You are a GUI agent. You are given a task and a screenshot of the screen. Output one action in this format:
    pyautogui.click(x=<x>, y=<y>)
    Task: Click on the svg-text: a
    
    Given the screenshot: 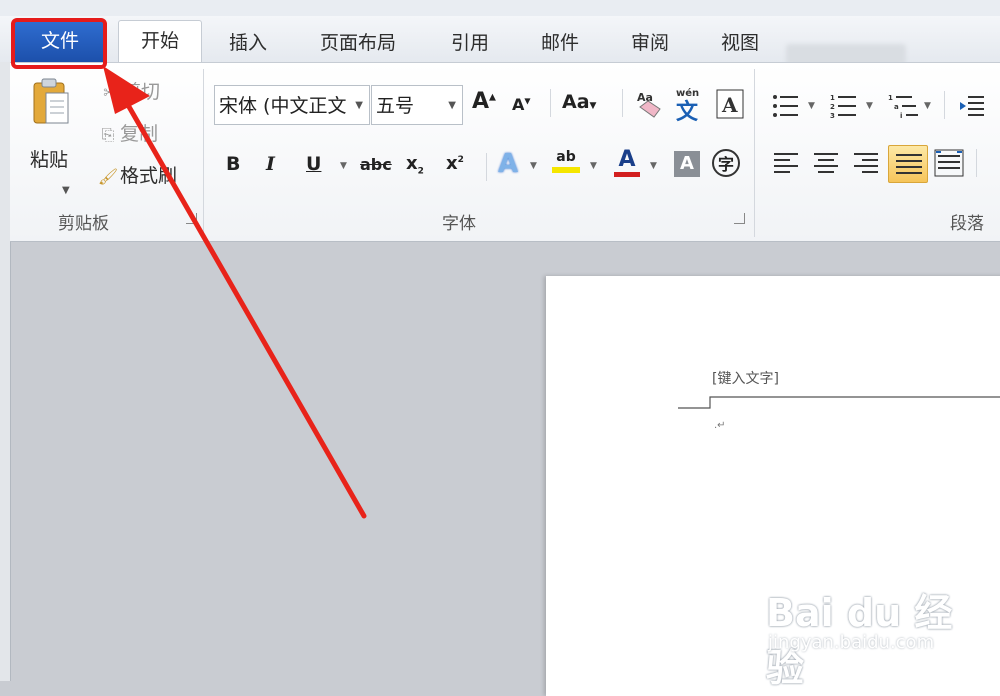 What is the action you would take?
    pyautogui.click(x=896, y=107)
    